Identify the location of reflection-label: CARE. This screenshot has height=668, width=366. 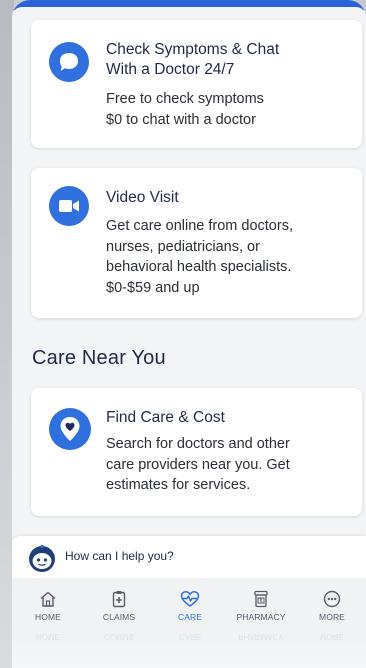
(190, 636).